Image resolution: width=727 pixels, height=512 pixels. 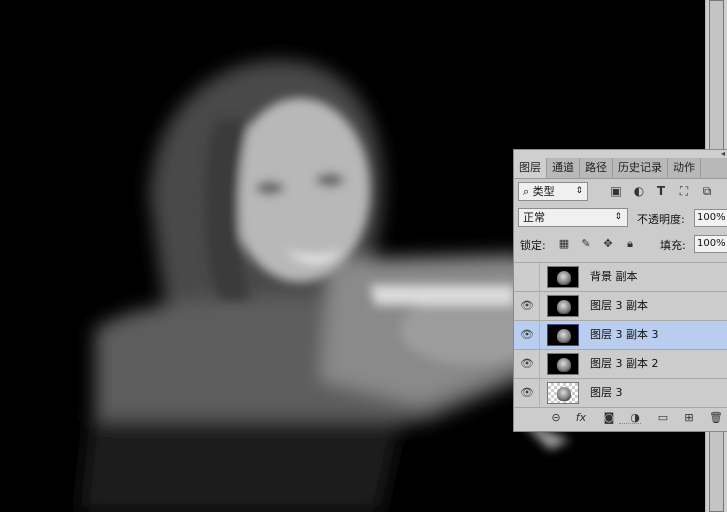 I want to click on resize-grip, so click(x=630, y=424).